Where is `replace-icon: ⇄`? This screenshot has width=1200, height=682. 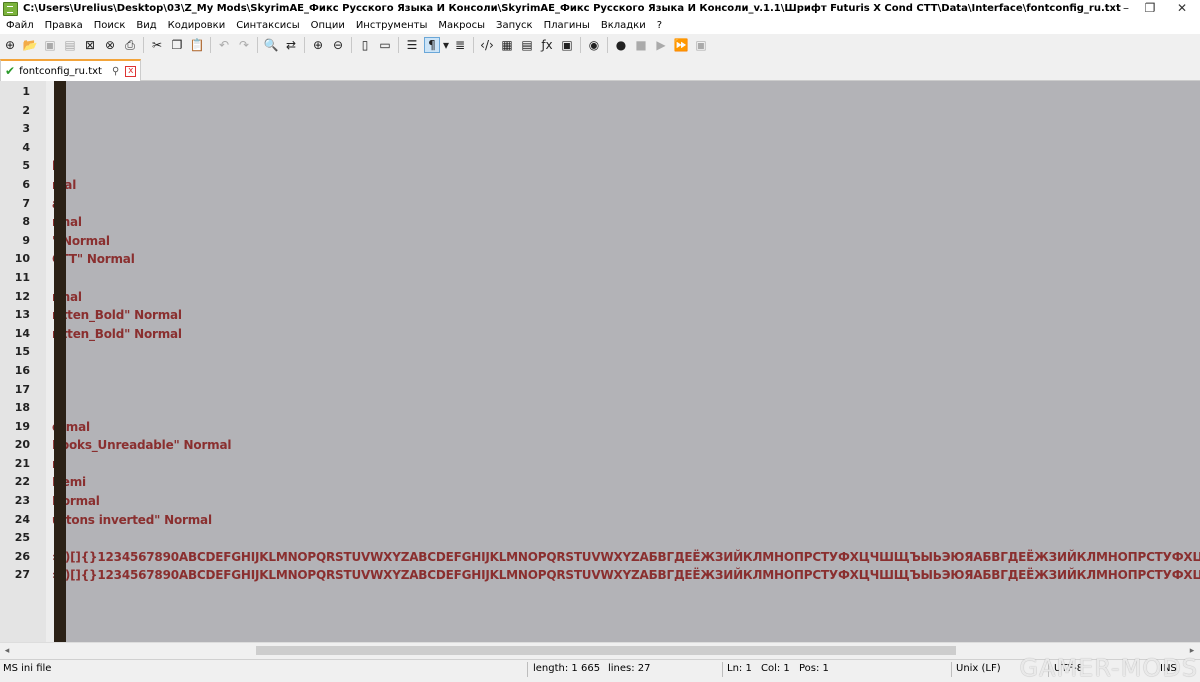
replace-icon: ⇄ is located at coordinates (291, 45).